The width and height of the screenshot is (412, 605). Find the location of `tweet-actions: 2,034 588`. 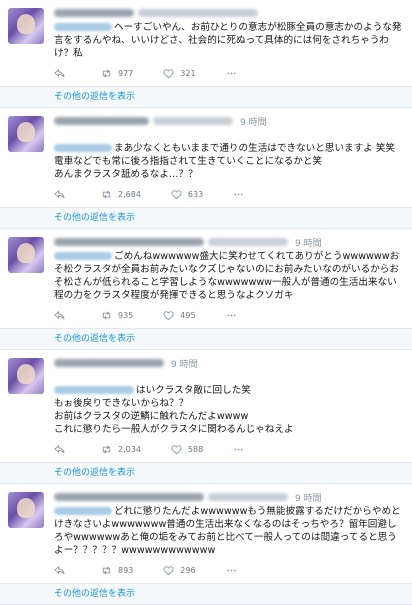

tweet-actions: 2,034 588 is located at coordinates (229, 449).